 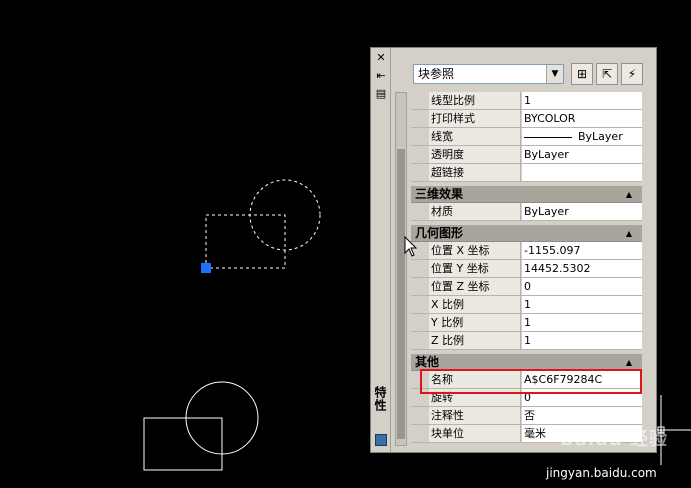 What do you see at coordinates (475, 118) in the screenshot?
I see `property-key: 打印样式` at bounding box center [475, 118].